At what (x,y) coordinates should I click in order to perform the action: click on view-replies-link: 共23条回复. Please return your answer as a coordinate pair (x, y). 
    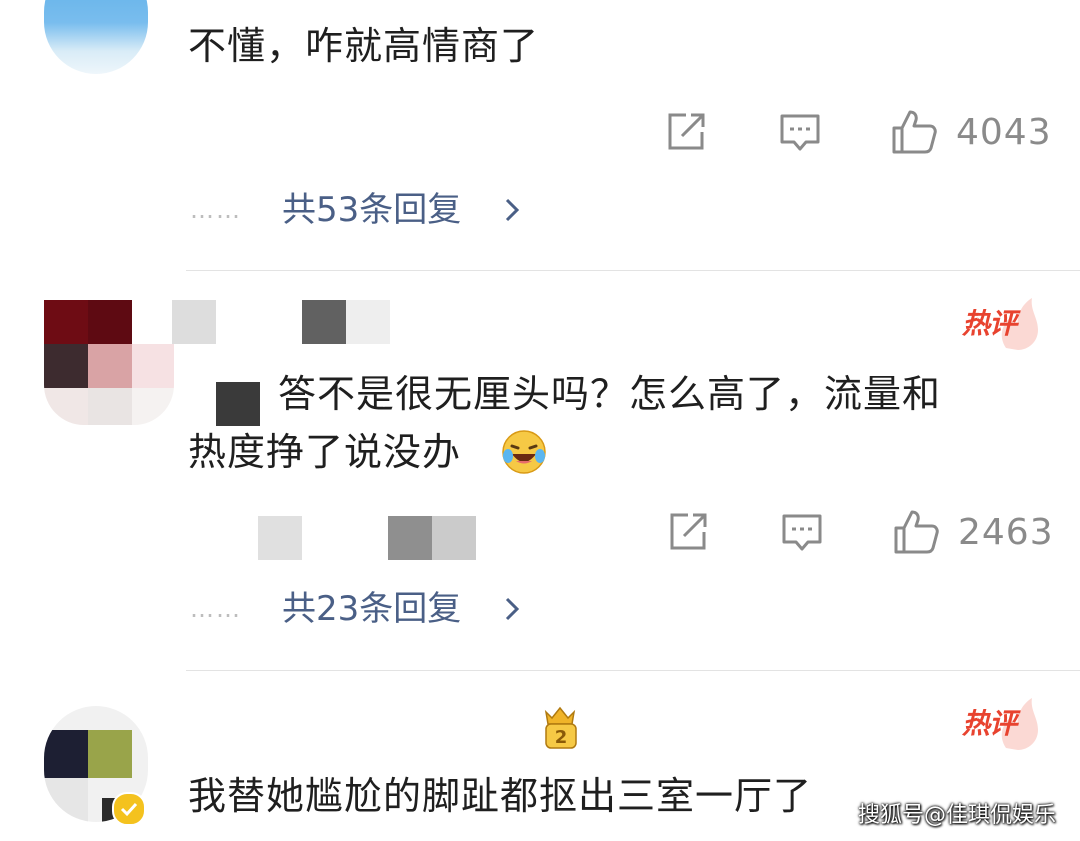
    Looking at the image, I should click on (371, 609).